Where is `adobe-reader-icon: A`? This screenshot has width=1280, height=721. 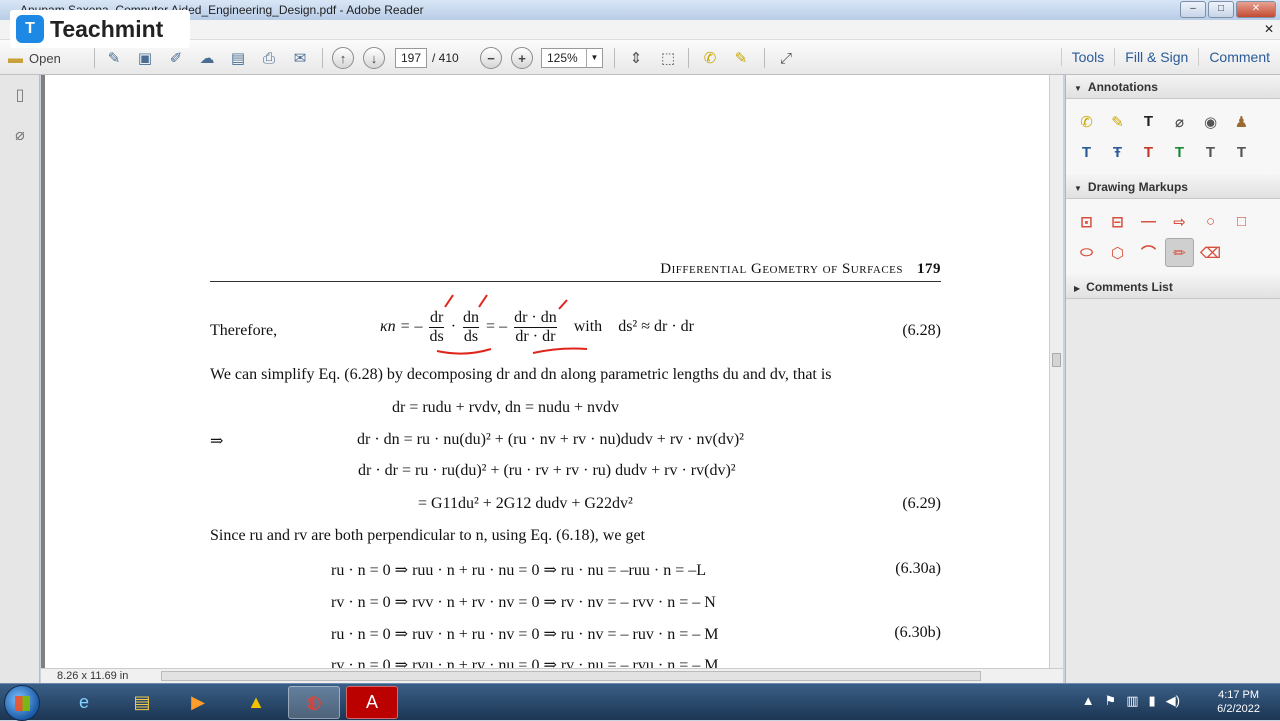
adobe-reader-icon: A is located at coordinates (372, 702).